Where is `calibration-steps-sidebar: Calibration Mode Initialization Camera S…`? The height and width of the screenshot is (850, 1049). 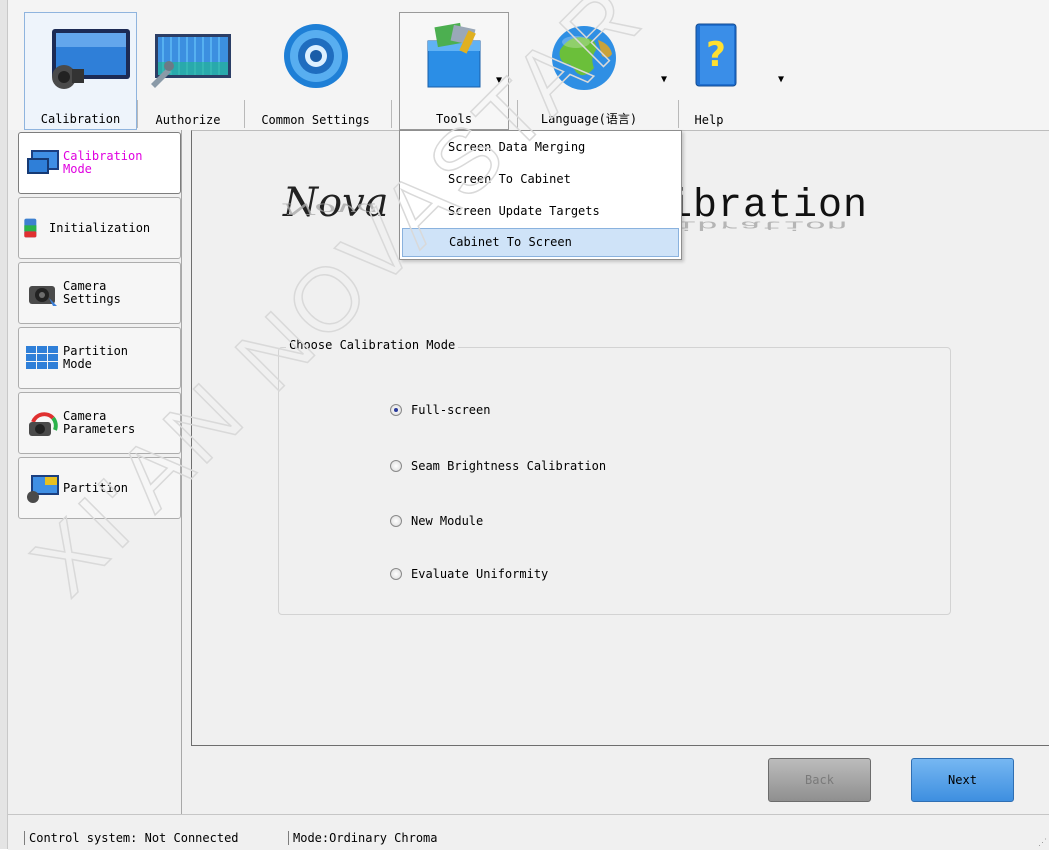 calibration-steps-sidebar: Calibration Mode Initialization Camera S… is located at coordinates (95, 472).